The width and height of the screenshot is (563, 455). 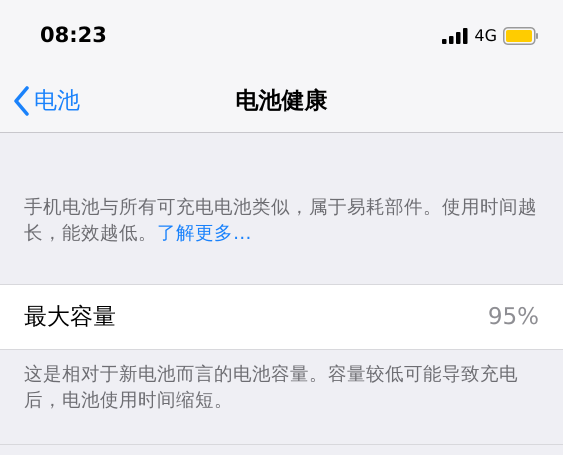 What do you see at coordinates (70, 317) in the screenshot?
I see `row-label: 最大容量` at bounding box center [70, 317].